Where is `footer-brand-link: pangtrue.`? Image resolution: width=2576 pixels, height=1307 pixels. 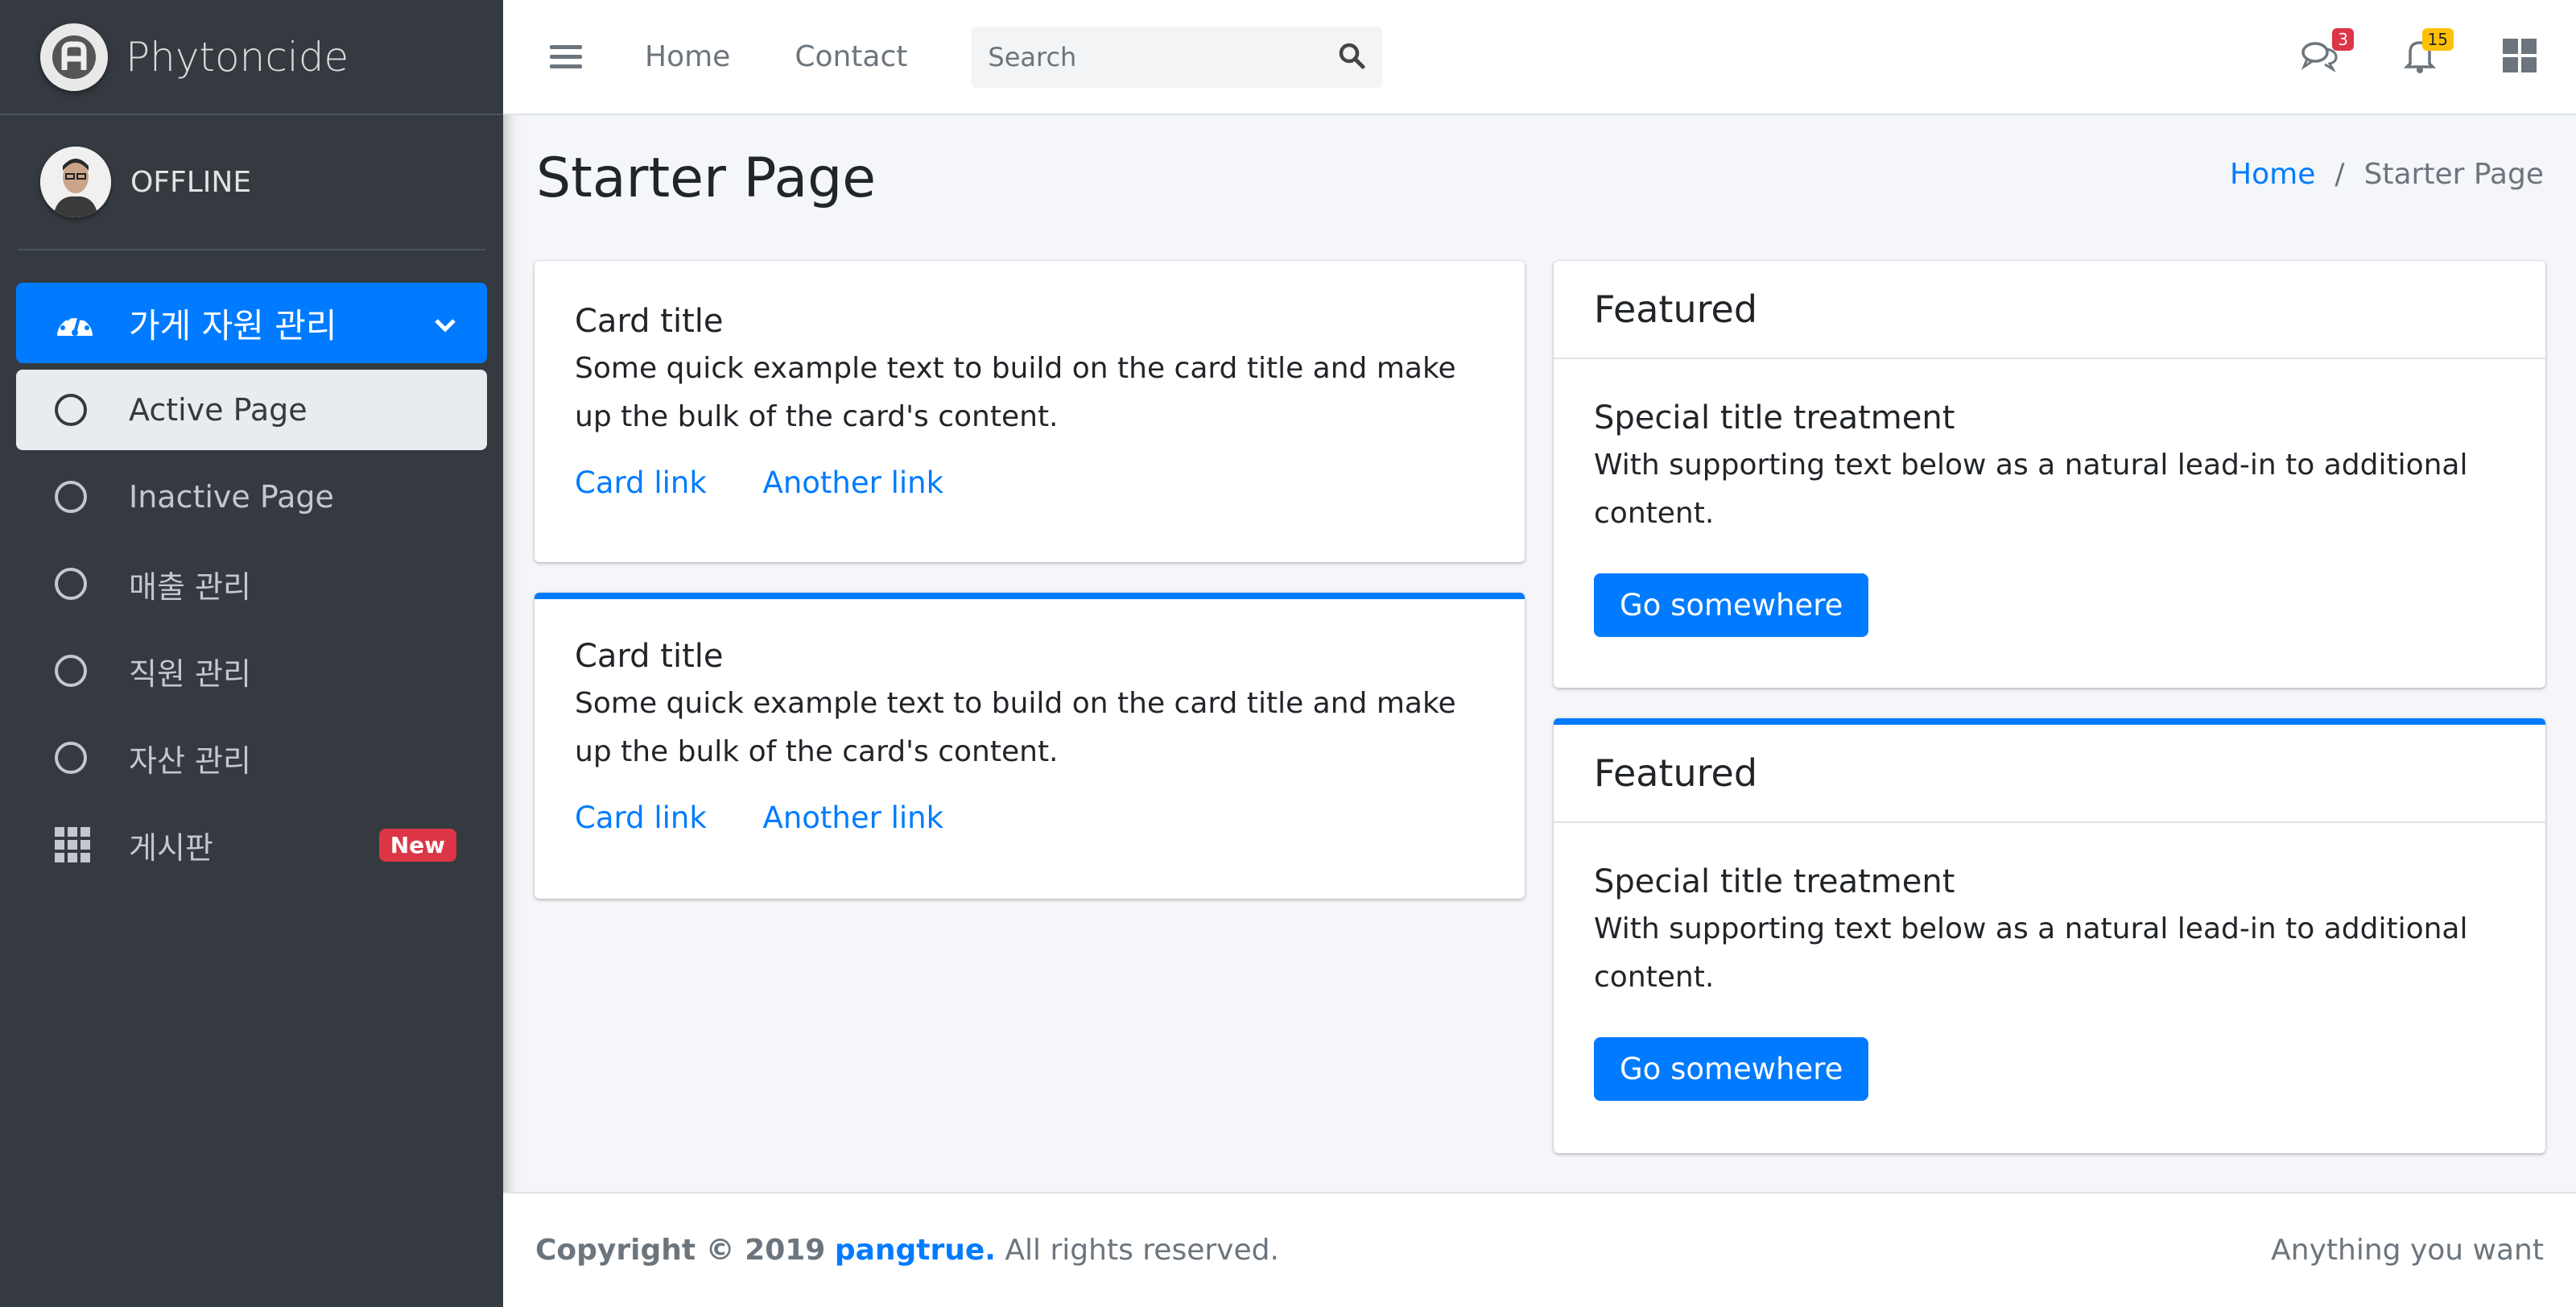 footer-brand-link: pangtrue. is located at coordinates (915, 1251).